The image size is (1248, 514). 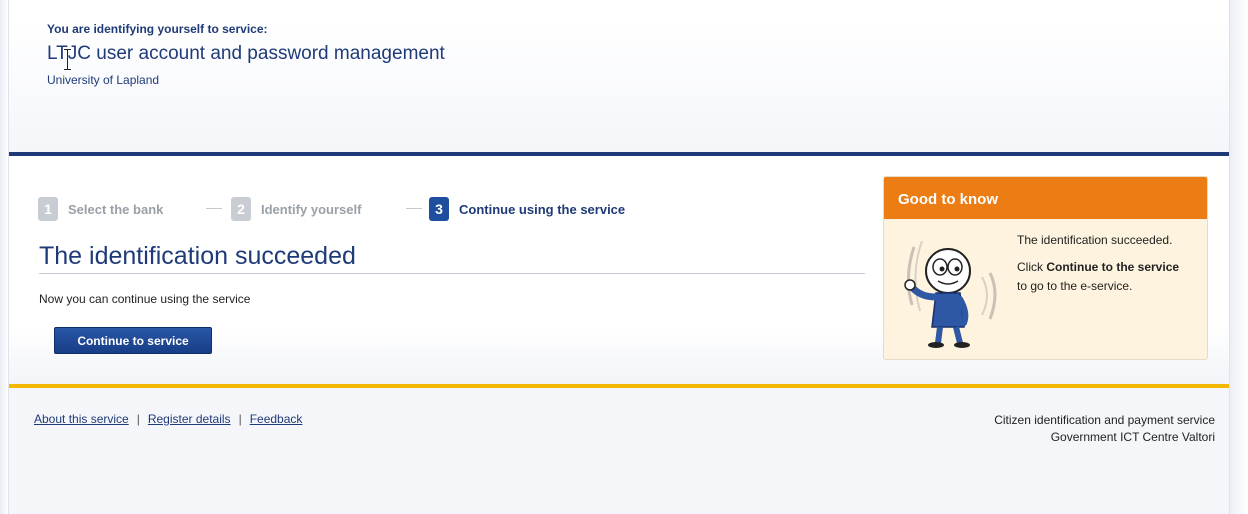 What do you see at coordinates (452, 258) in the screenshot?
I see `page-title: The identification succeeded` at bounding box center [452, 258].